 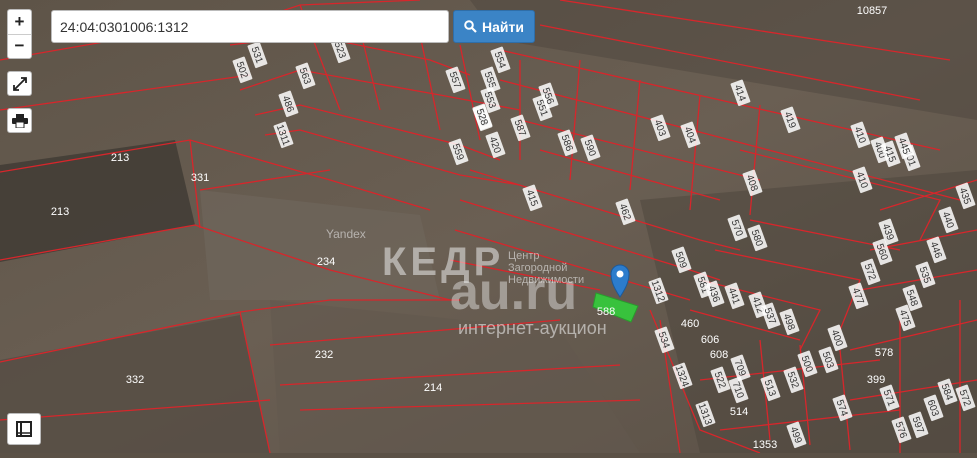 What do you see at coordinates (514, 292) in the screenshot?
I see `watermark-site: au.ru` at bounding box center [514, 292].